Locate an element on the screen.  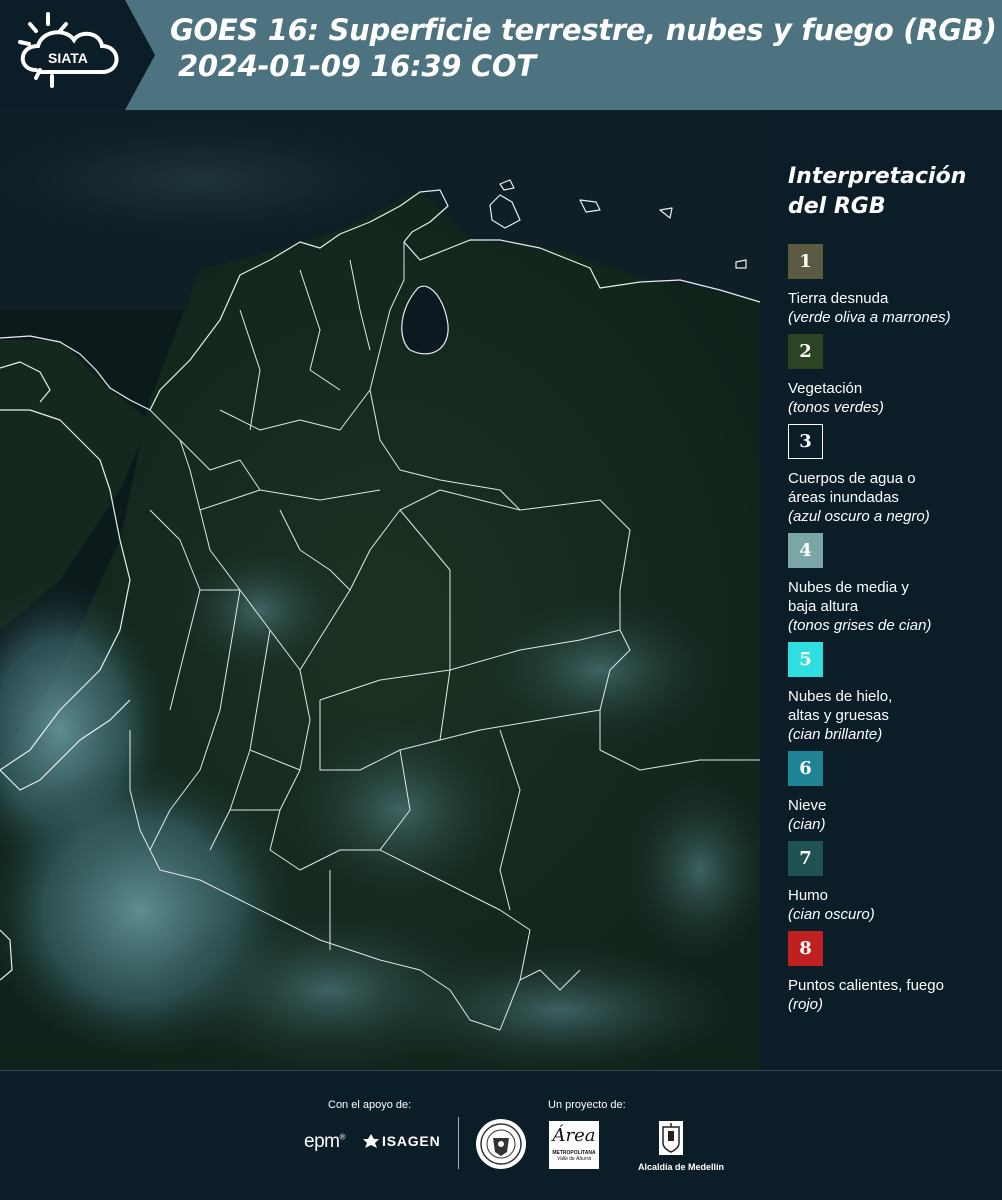
legend-swatch: 1 is located at coordinates (805, 261).